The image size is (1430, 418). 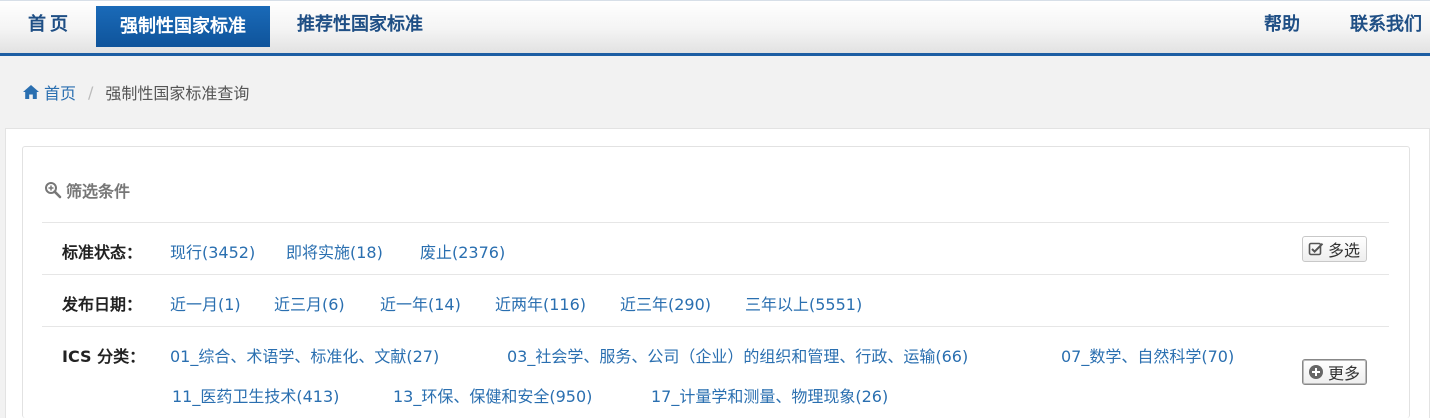 What do you see at coordinates (360, 24) in the screenshot?
I see `nav-recommended-standards: 推荐性国家标准` at bounding box center [360, 24].